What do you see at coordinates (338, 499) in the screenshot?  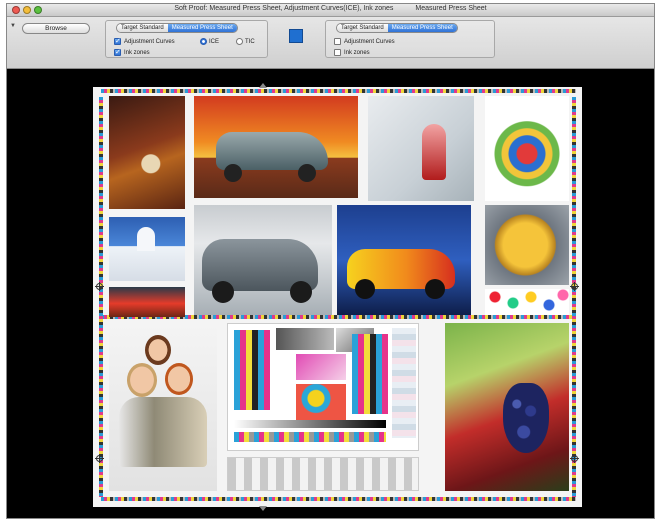 I see `bottom-color-bar` at bounding box center [338, 499].